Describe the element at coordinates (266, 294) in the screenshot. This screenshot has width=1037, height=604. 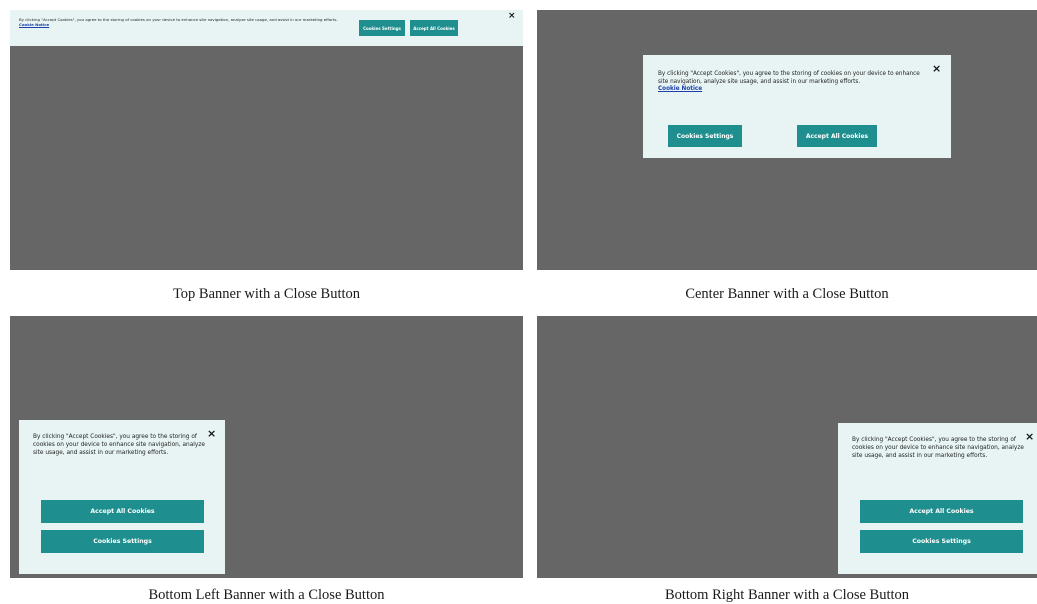
I see `caption-top-banner: Top Banner with a Close Button` at that location.